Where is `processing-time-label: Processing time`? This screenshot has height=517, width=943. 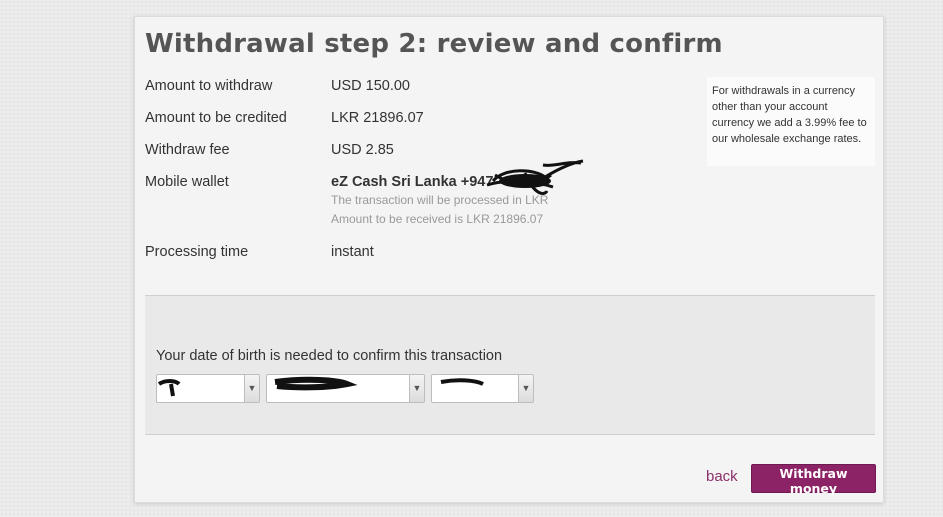 processing-time-label: Processing time is located at coordinates (197, 252).